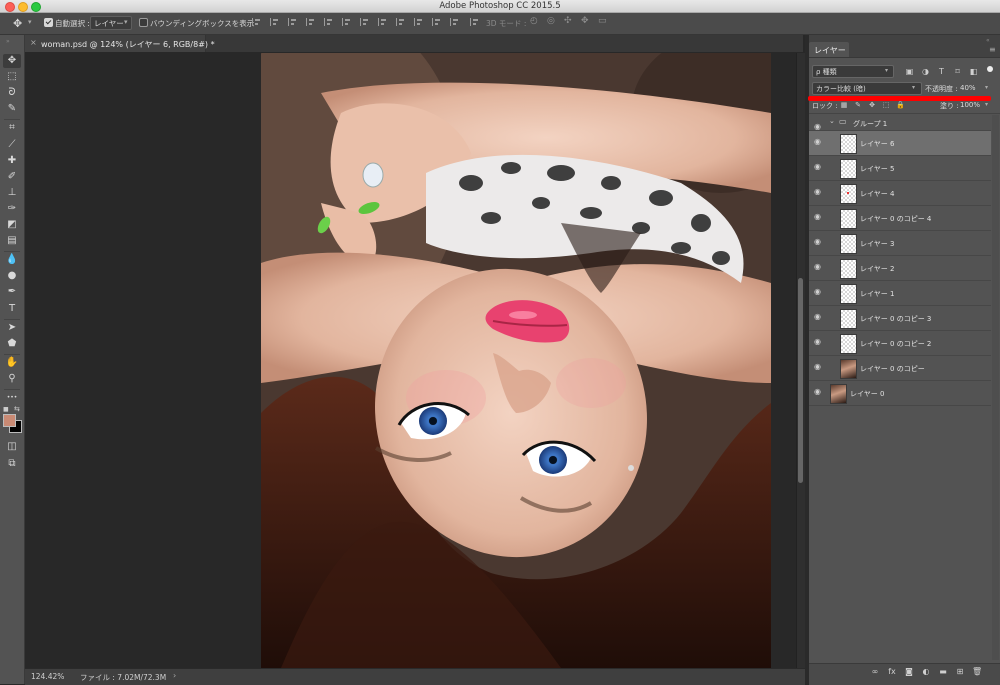 The width and height of the screenshot is (1000, 685). What do you see at coordinates (12, 61) in the screenshot?
I see `move-tool-icon: ✥` at bounding box center [12, 61].